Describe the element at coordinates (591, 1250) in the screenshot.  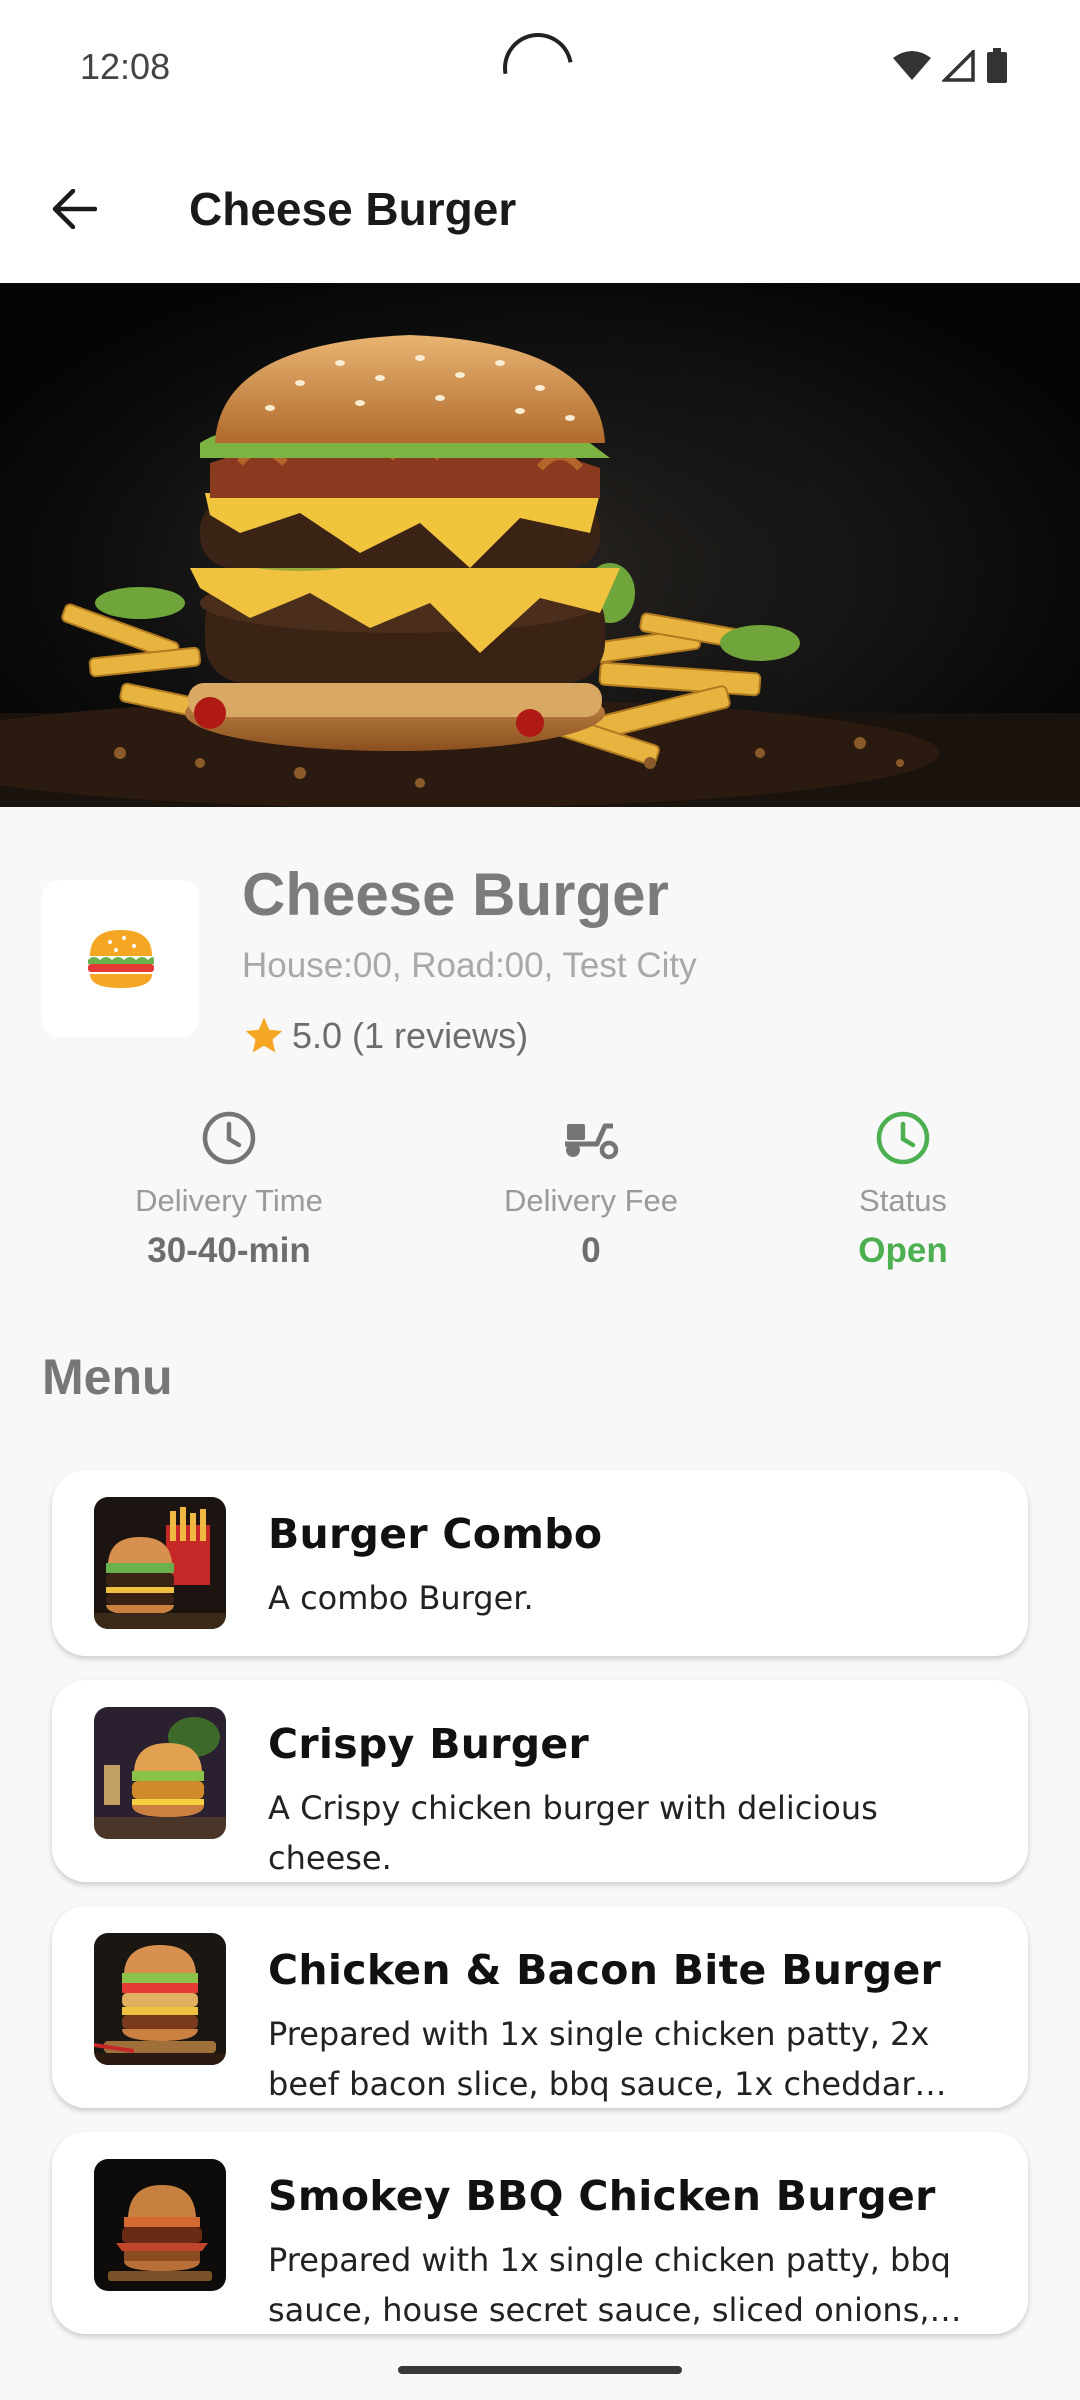
I see `delivery-fee-value: 0` at that location.